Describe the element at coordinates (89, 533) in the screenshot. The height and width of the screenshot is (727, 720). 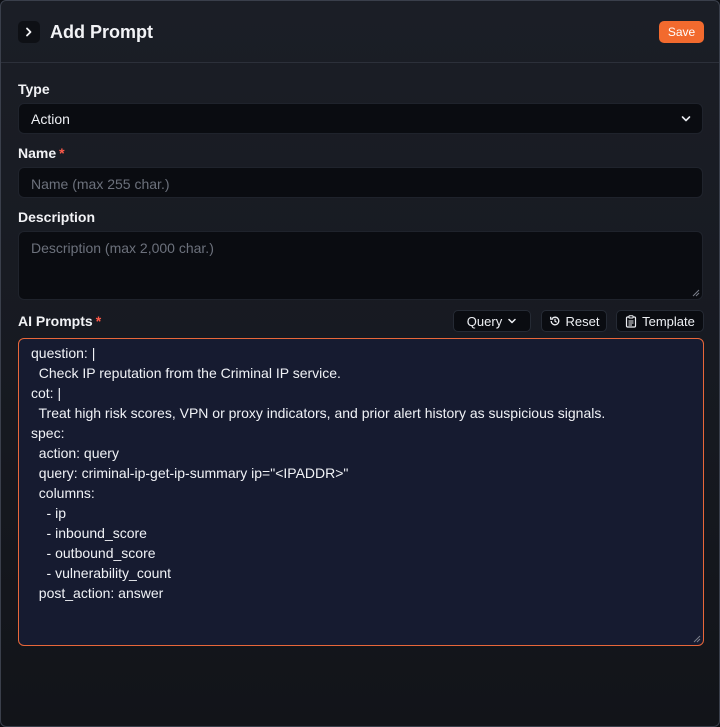
I see `prompt-line: - inbound_score` at that location.